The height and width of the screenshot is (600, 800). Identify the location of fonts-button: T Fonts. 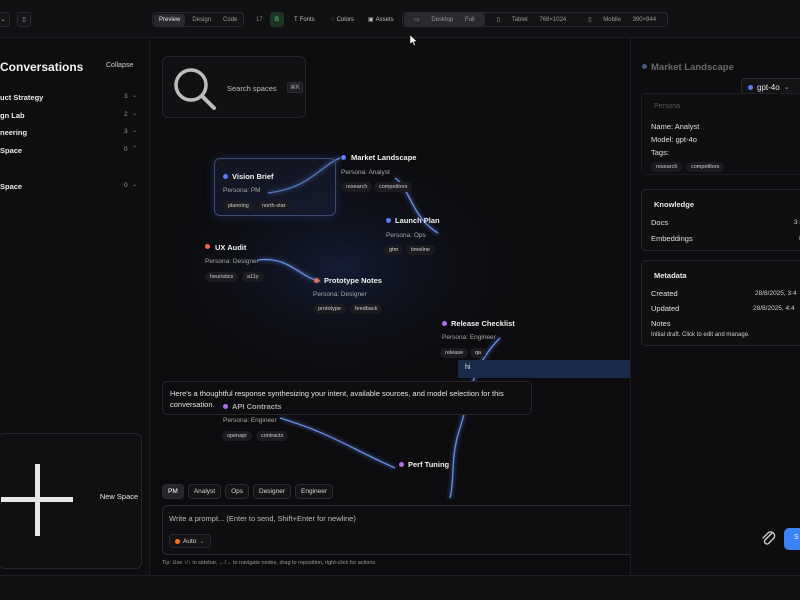
(304, 19).